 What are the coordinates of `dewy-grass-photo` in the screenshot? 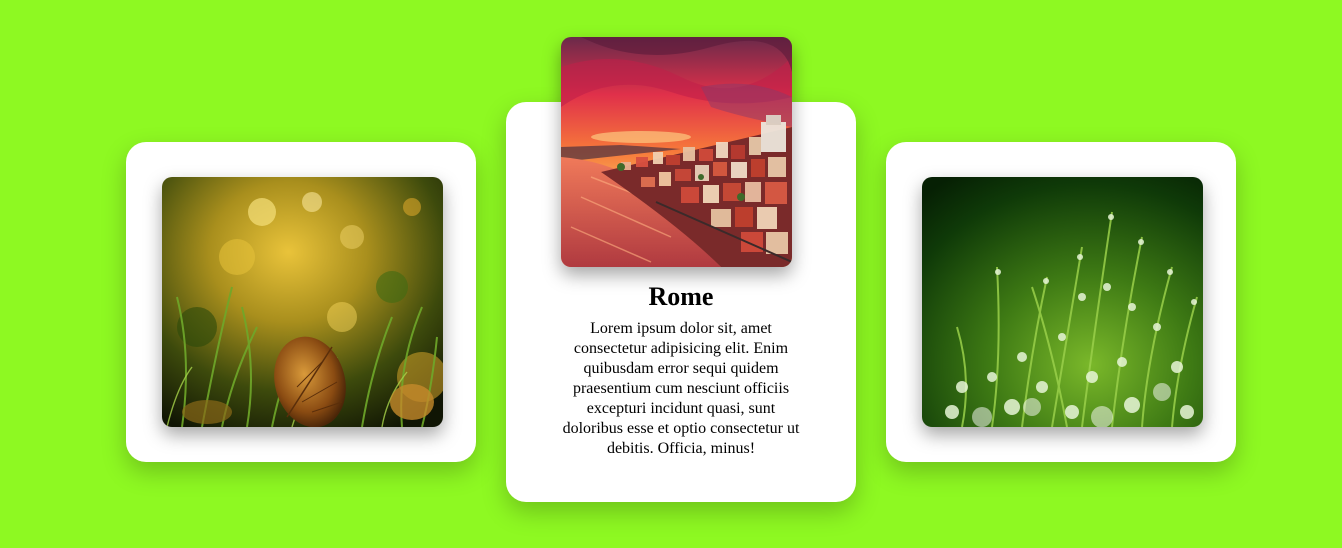 It's located at (1062, 302).